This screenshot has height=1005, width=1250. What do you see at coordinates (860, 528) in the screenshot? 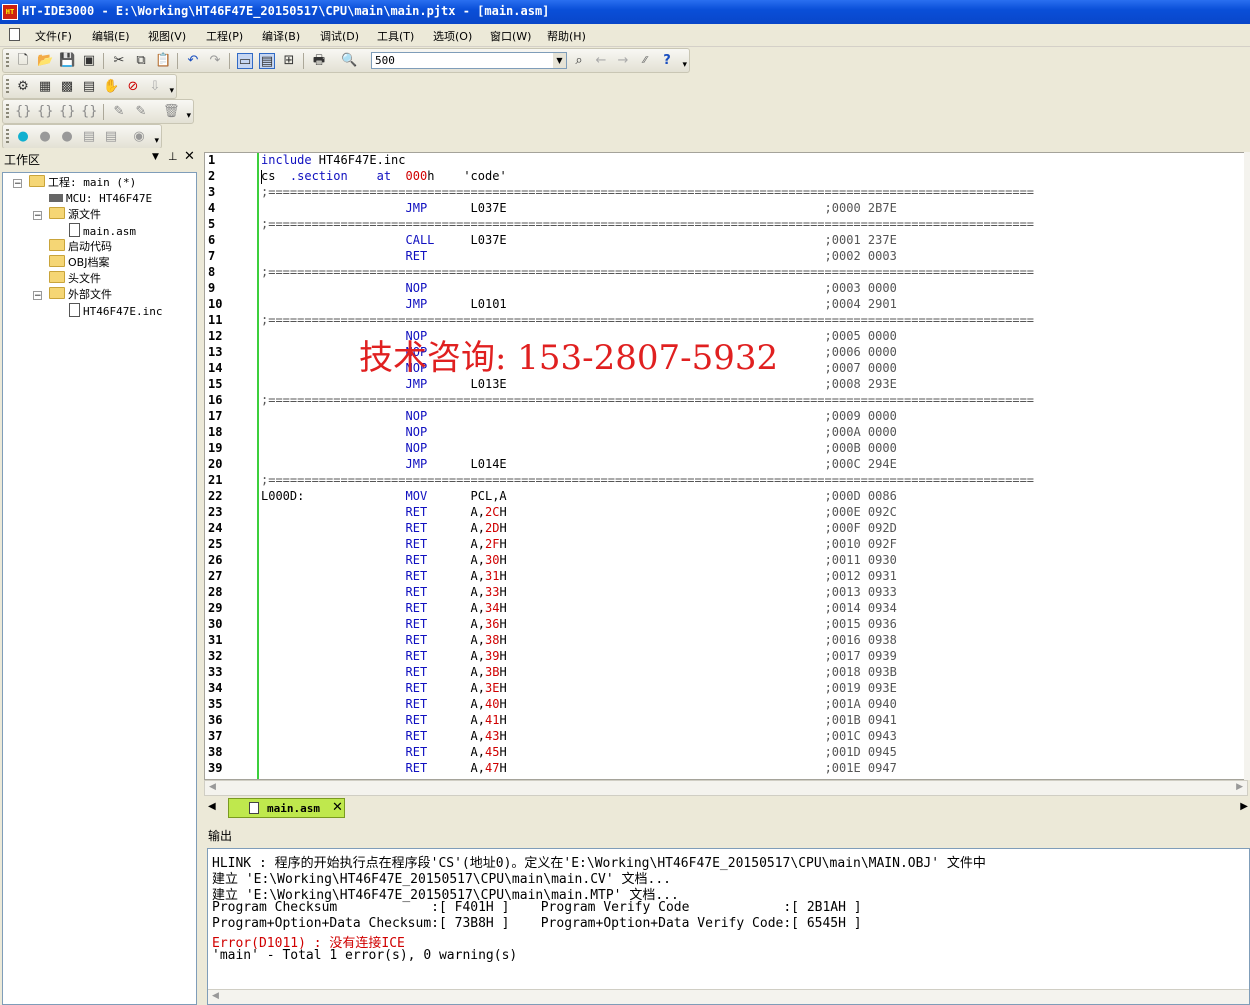
I see `address-comment: ;000F 092D` at bounding box center [860, 528].